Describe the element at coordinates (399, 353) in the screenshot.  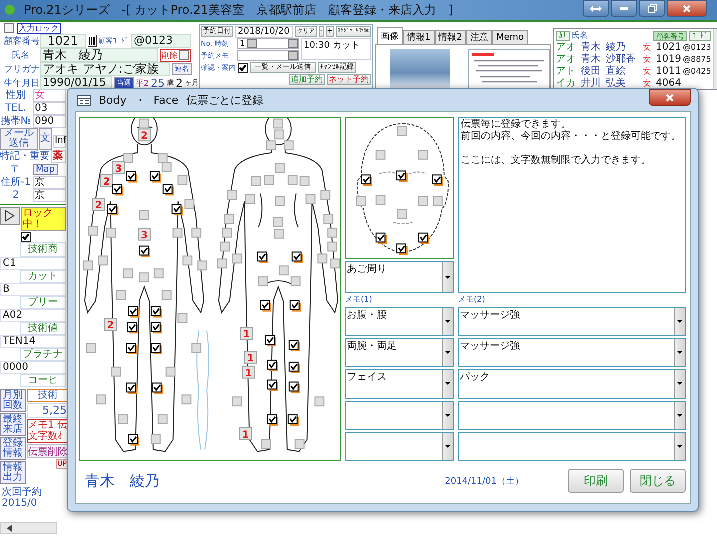
I see `memo-select: 両腕・両足` at that location.